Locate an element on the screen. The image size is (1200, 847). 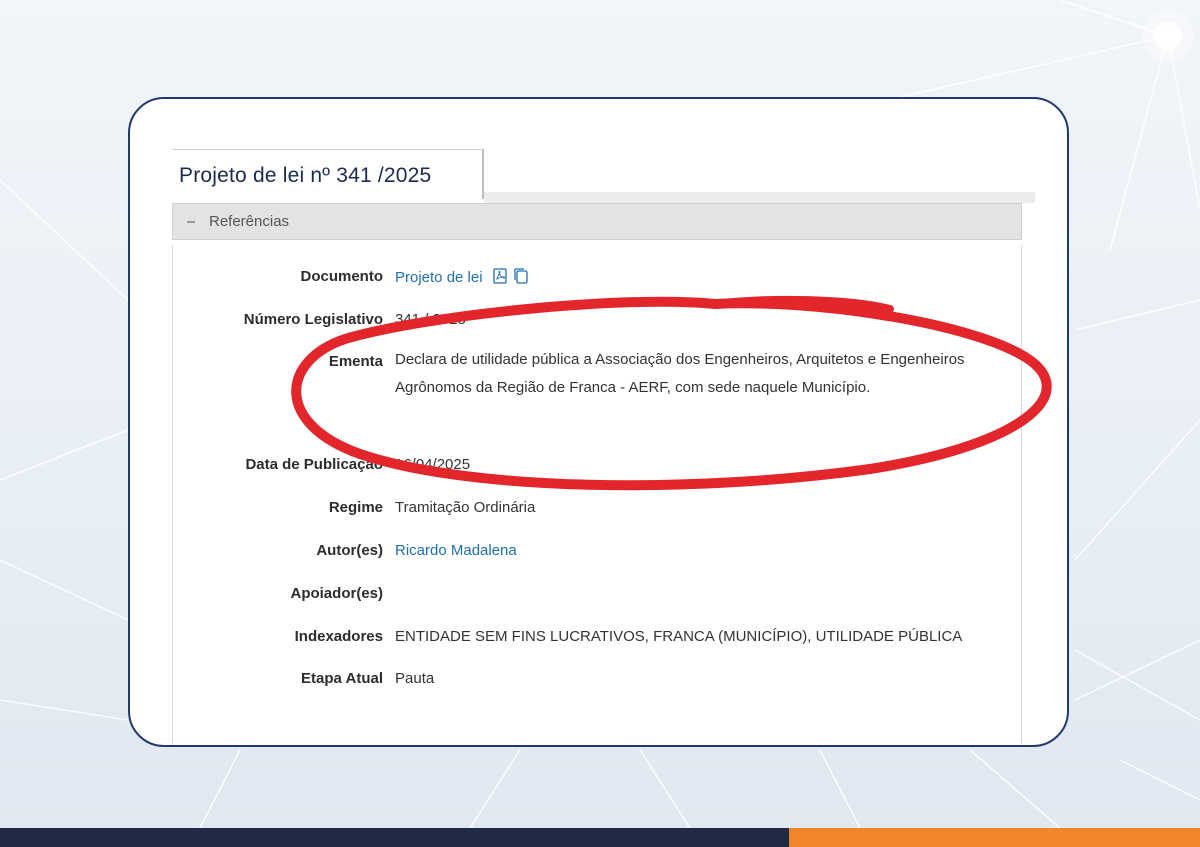
field-label-documento: Documento is located at coordinates (342, 276).